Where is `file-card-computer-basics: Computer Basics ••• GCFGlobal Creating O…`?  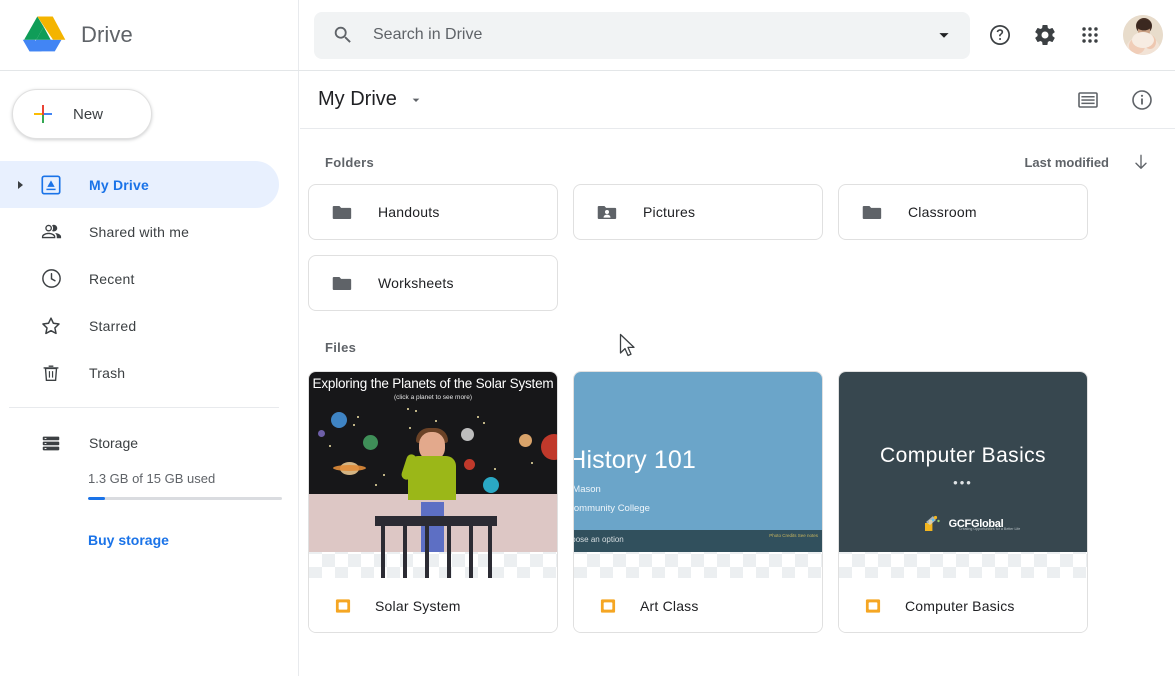 file-card-computer-basics: Computer Basics ••• GCFGlobal Creating O… is located at coordinates (963, 502).